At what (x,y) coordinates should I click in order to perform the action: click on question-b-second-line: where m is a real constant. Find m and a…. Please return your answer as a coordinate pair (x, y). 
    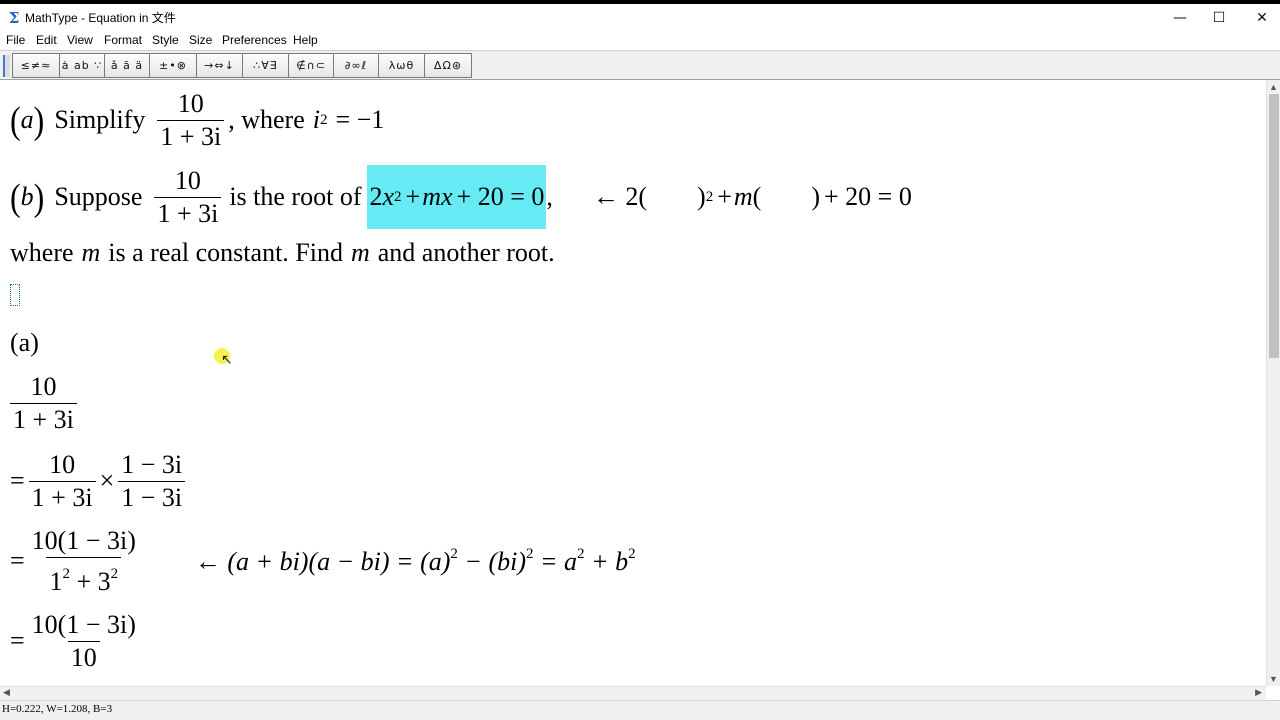
    Looking at the image, I should click on (282, 253).